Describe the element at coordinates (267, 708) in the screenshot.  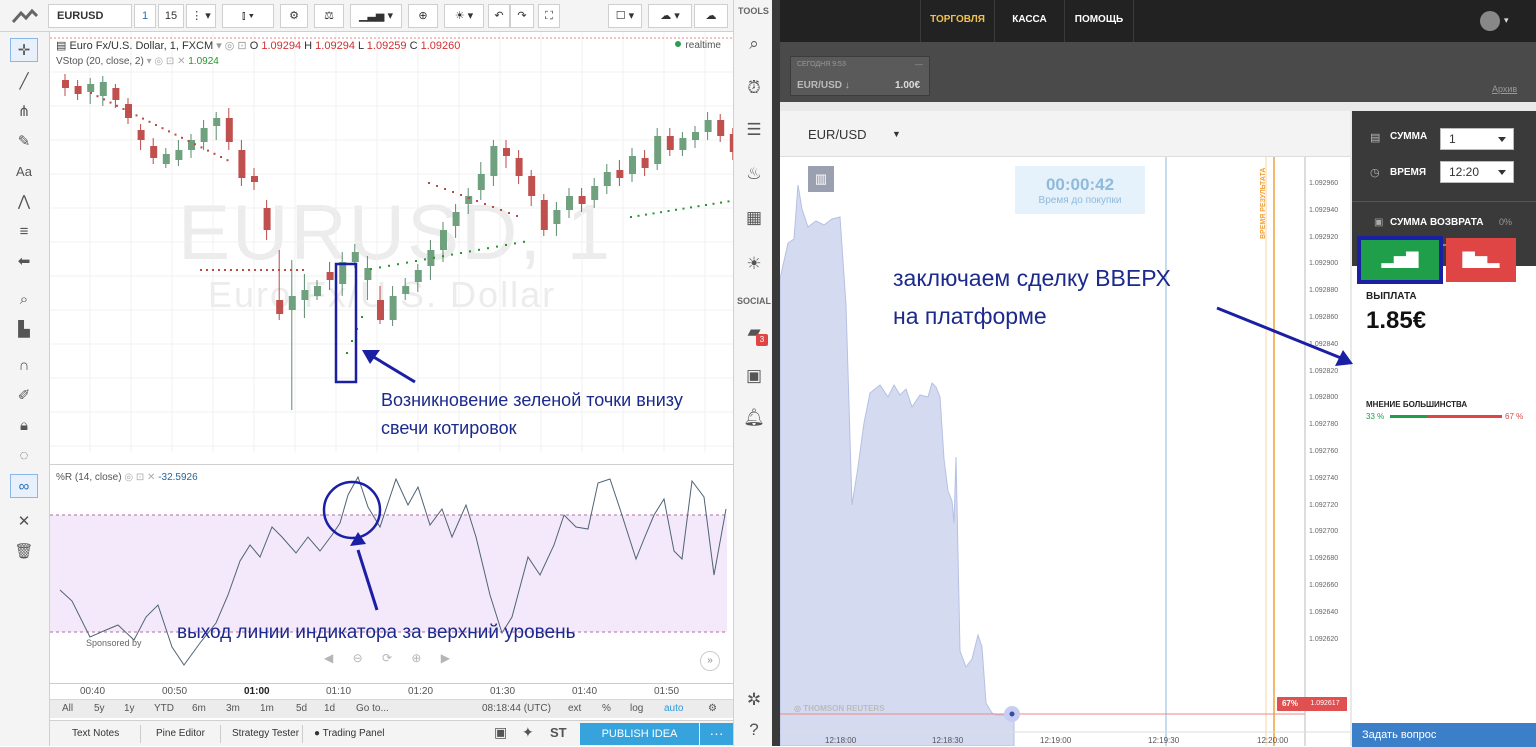
I see `range-button-6: 1m` at that location.